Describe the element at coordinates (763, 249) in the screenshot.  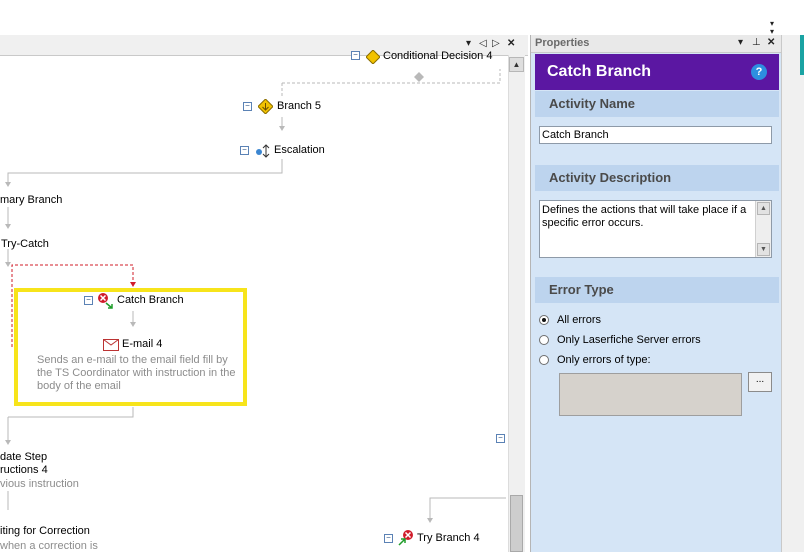
I see `scroll-down-icon: ▼` at that location.